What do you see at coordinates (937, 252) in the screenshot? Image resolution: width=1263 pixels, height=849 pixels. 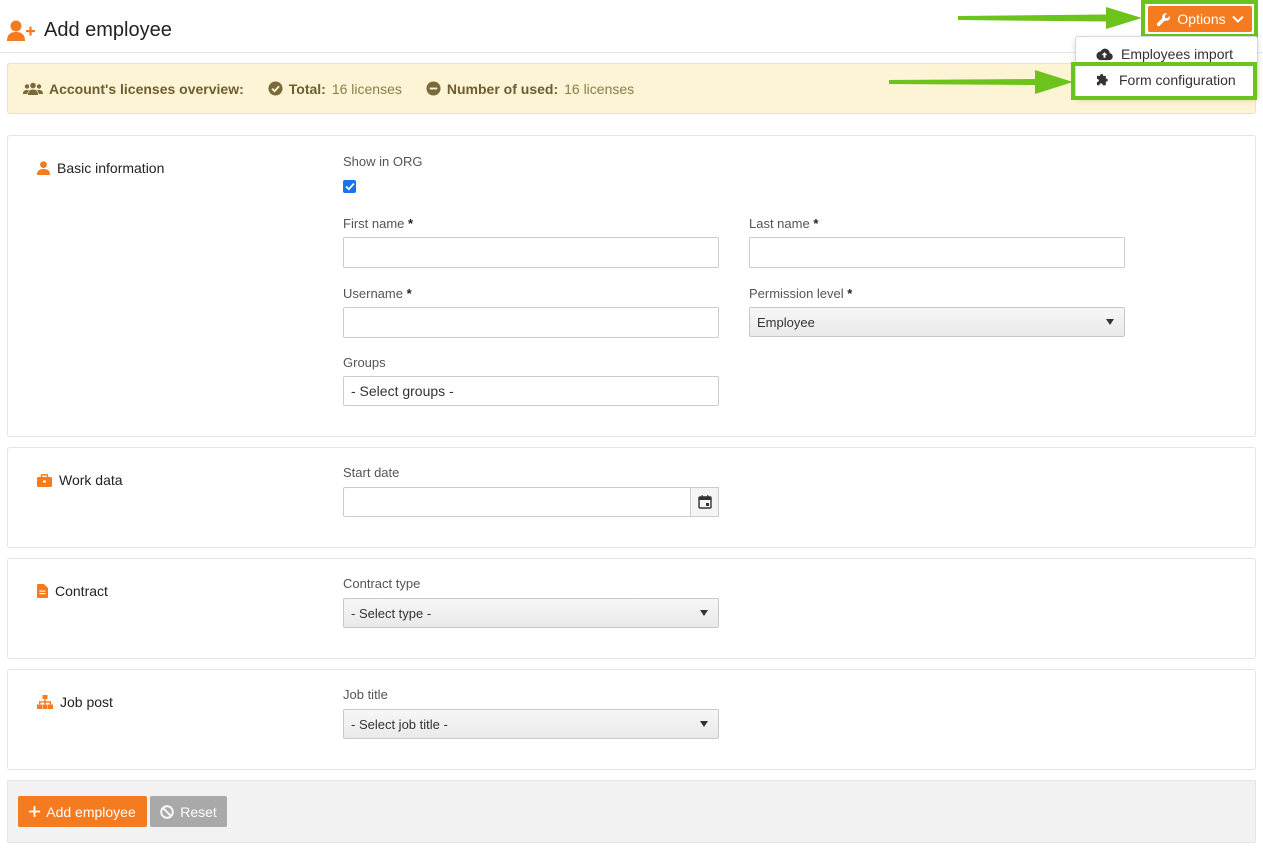 I see `last-name-input` at bounding box center [937, 252].